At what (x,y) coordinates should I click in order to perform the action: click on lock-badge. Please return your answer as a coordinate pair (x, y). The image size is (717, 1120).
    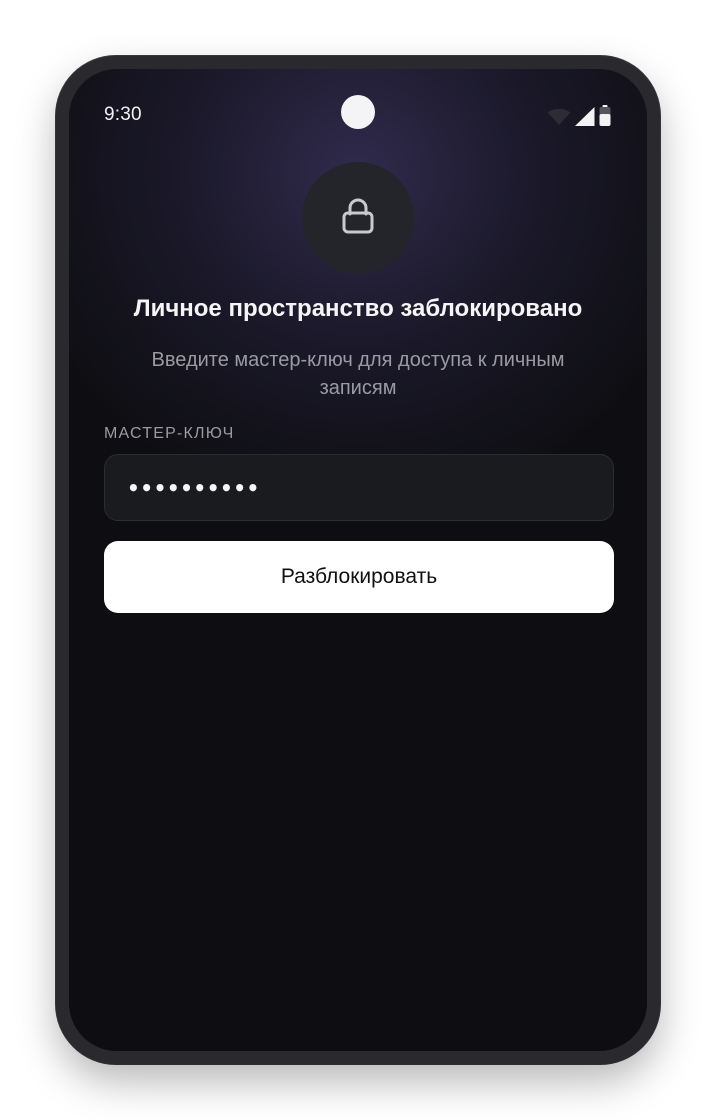
    Looking at the image, I should click on (358, 218).